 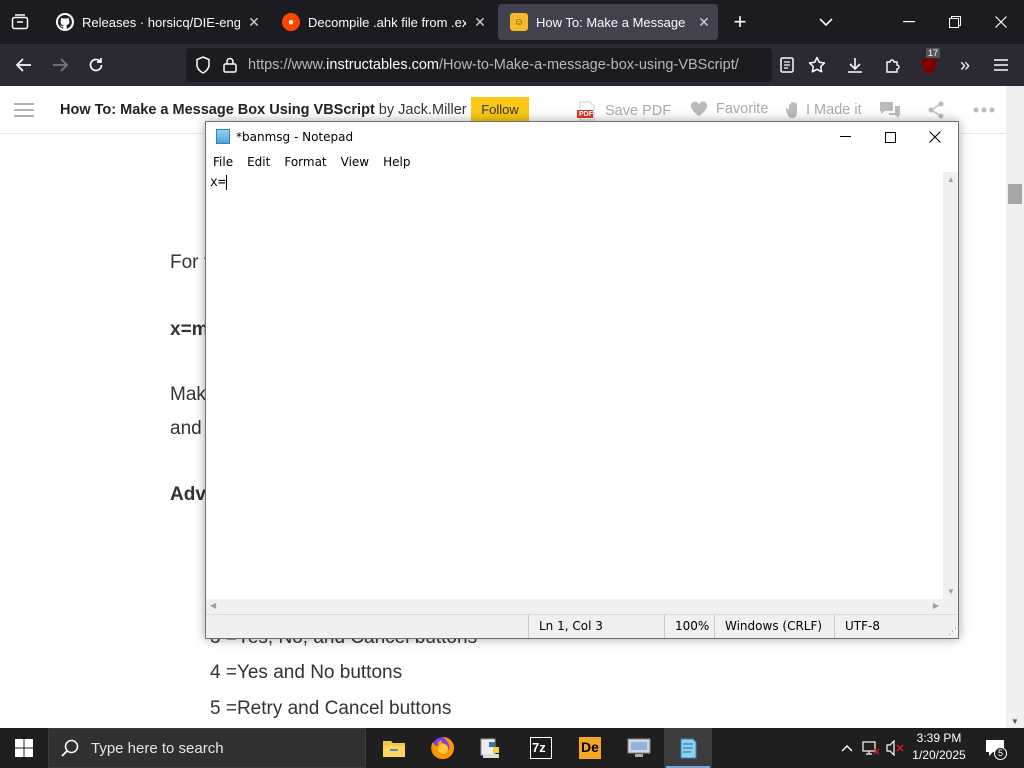 What do you see at coordinates (890, 110) in the screenshot?
I see `comments-icon` at bounding box center [890, 110].